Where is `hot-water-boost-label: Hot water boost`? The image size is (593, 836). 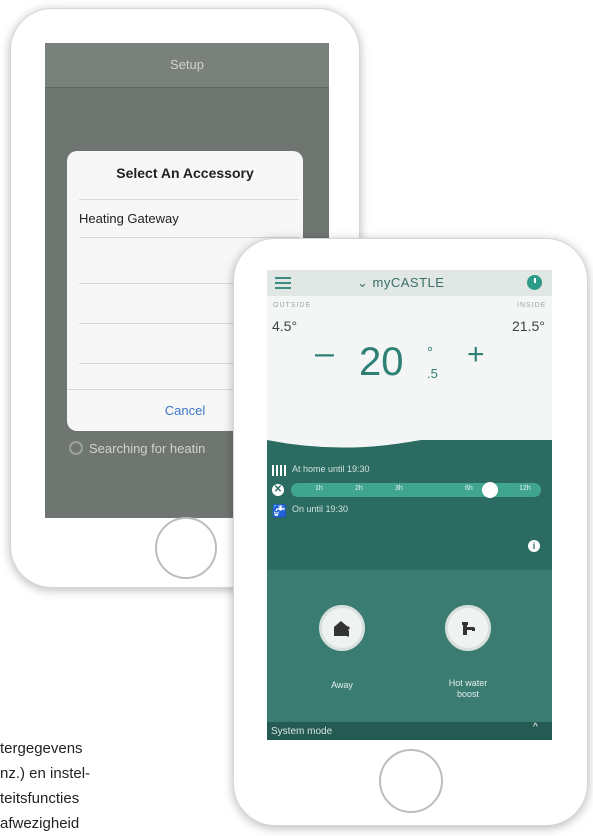
hot-water-boost-label: Hot water boost is located at coordinates (468, 689).